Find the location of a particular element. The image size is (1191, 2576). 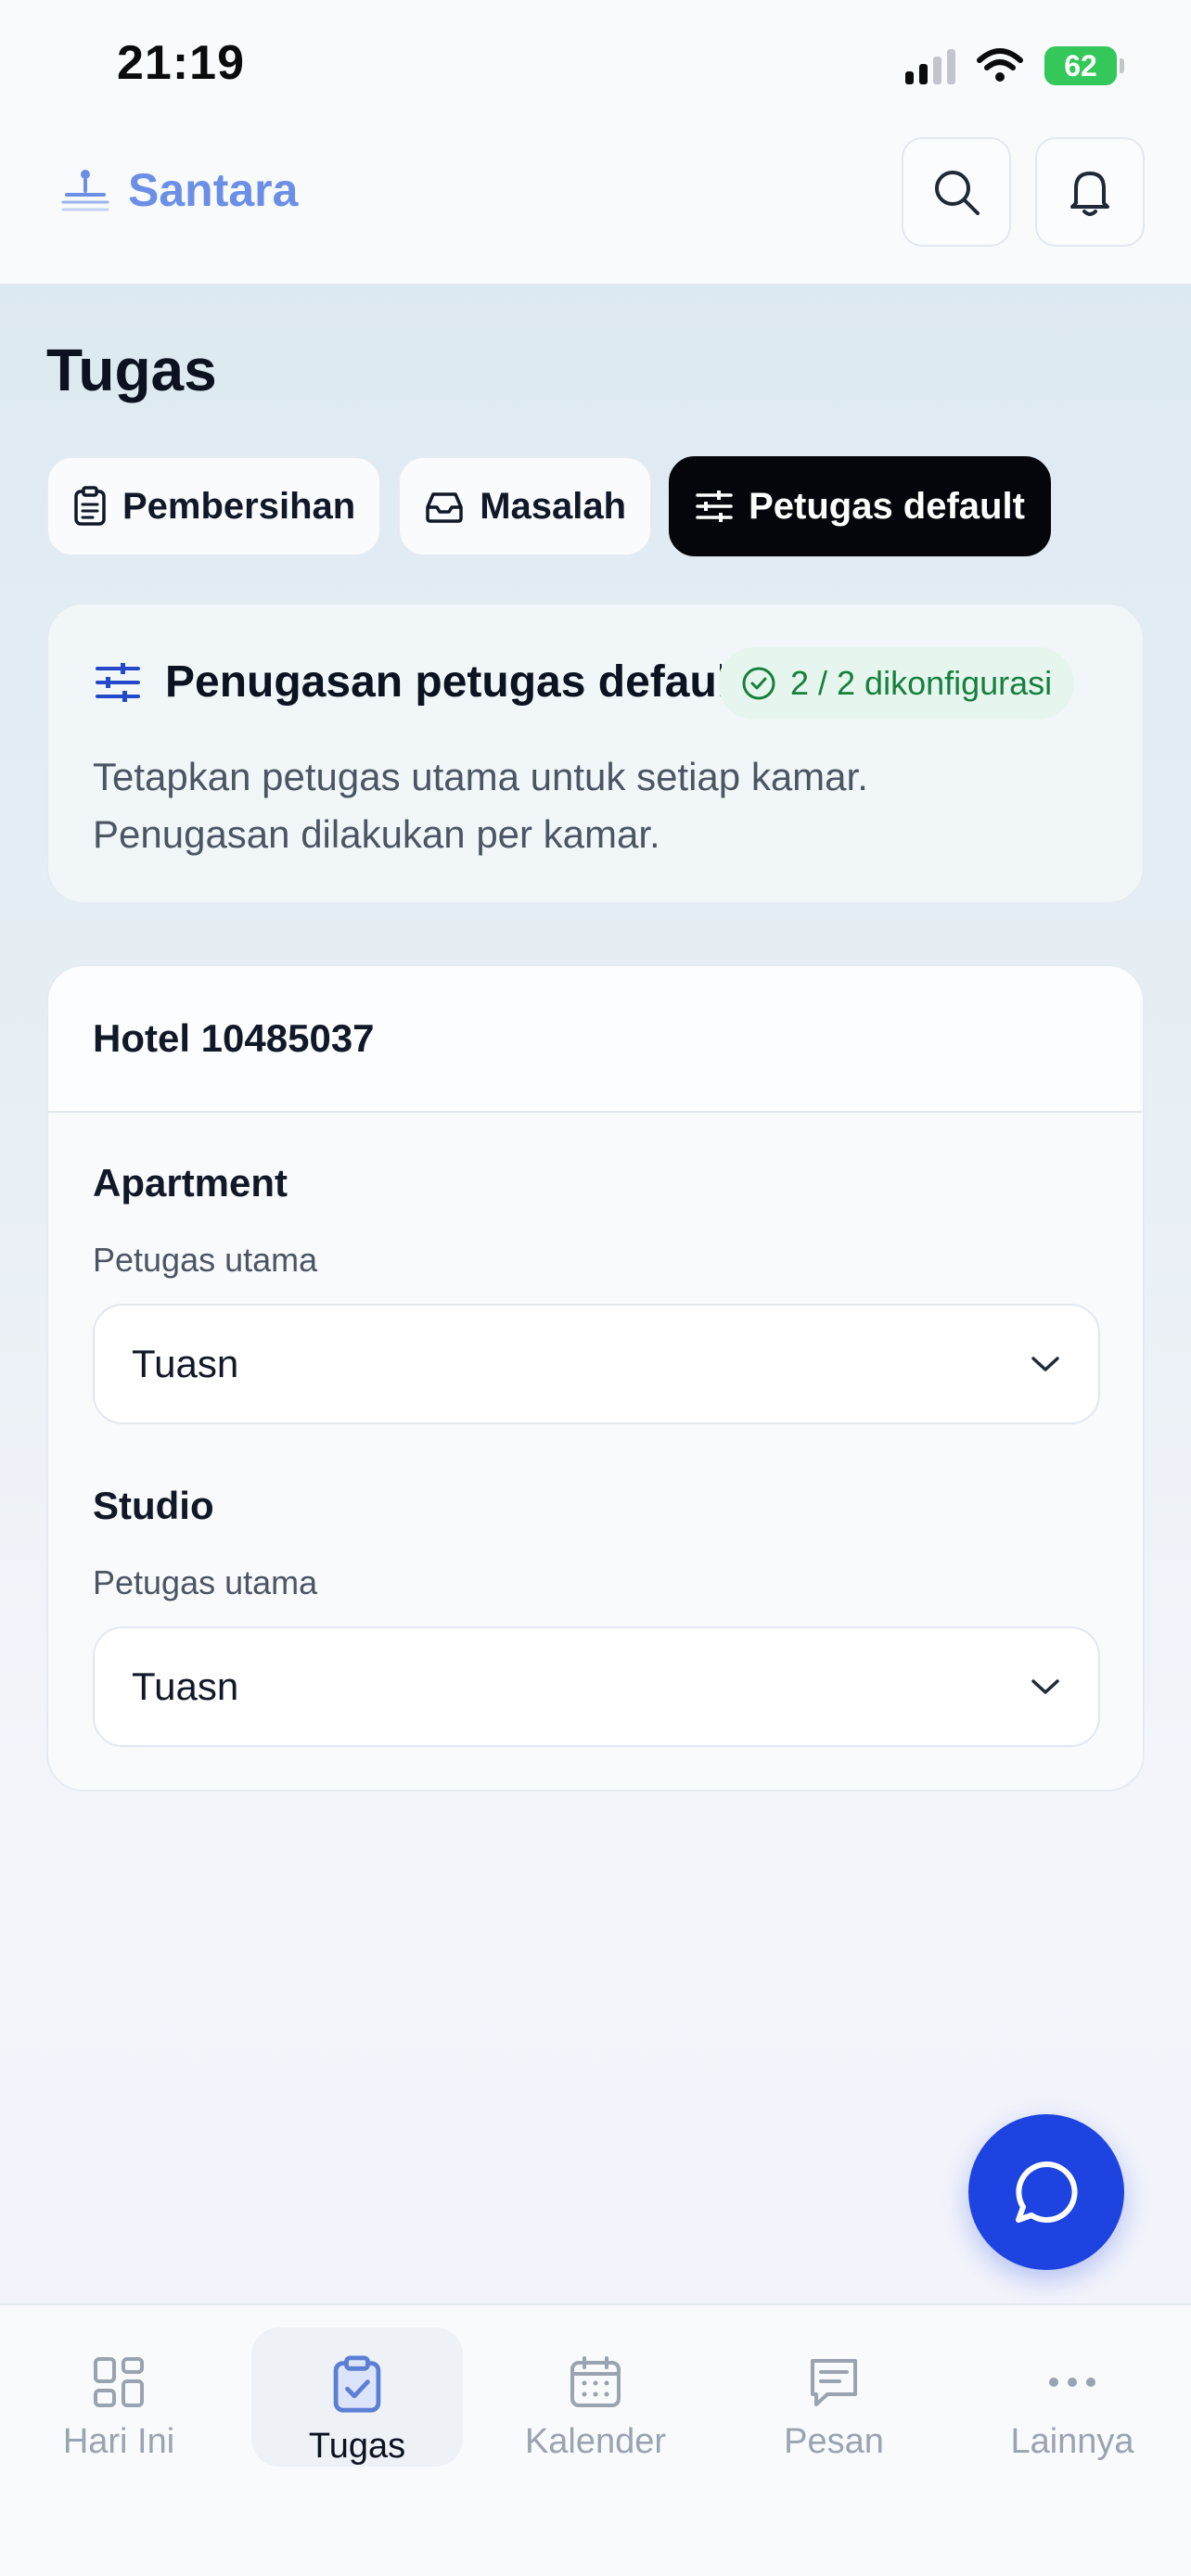

tab-label: Masalah is located at coordinates (553, 506).